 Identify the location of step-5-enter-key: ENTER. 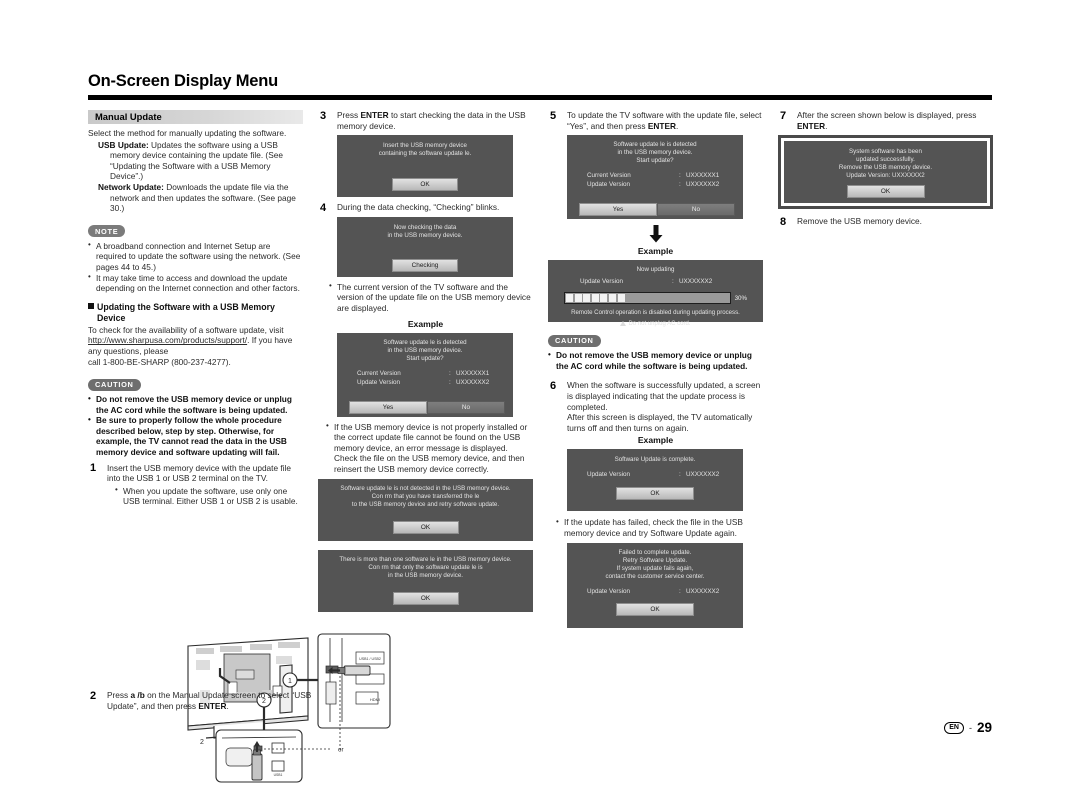
(661, 125).